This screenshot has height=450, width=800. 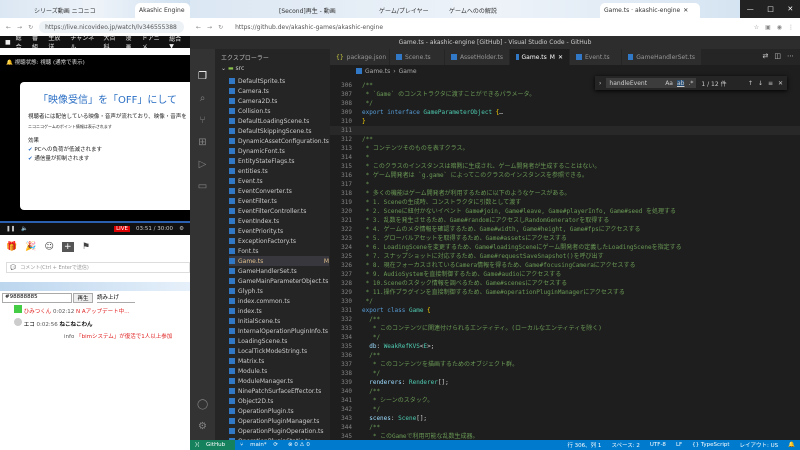 What do you see at coordinates (565, 355) in the screenshot?
I see `code-line: 336 /**` at bounding box center [565, 355].